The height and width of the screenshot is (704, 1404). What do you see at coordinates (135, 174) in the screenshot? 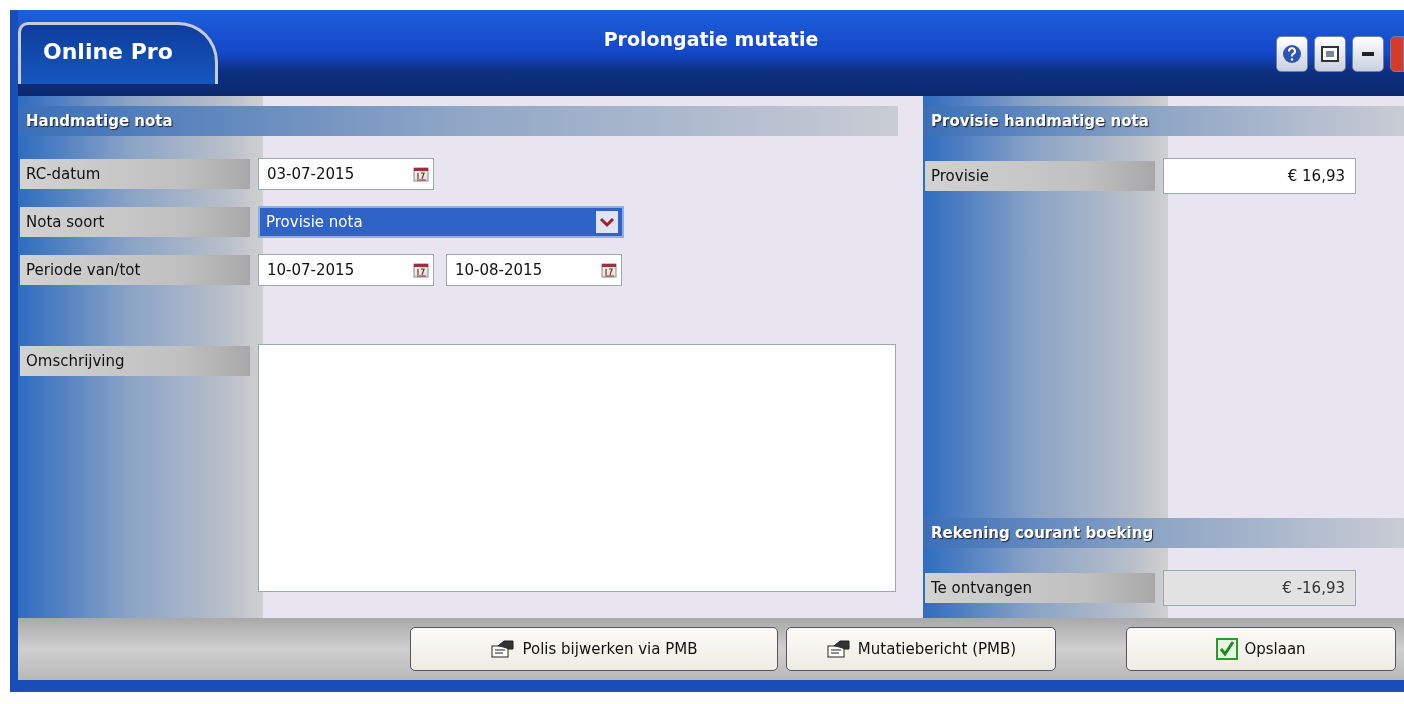
I see `field-label: RC-datum` at bounding box center [135, 174].